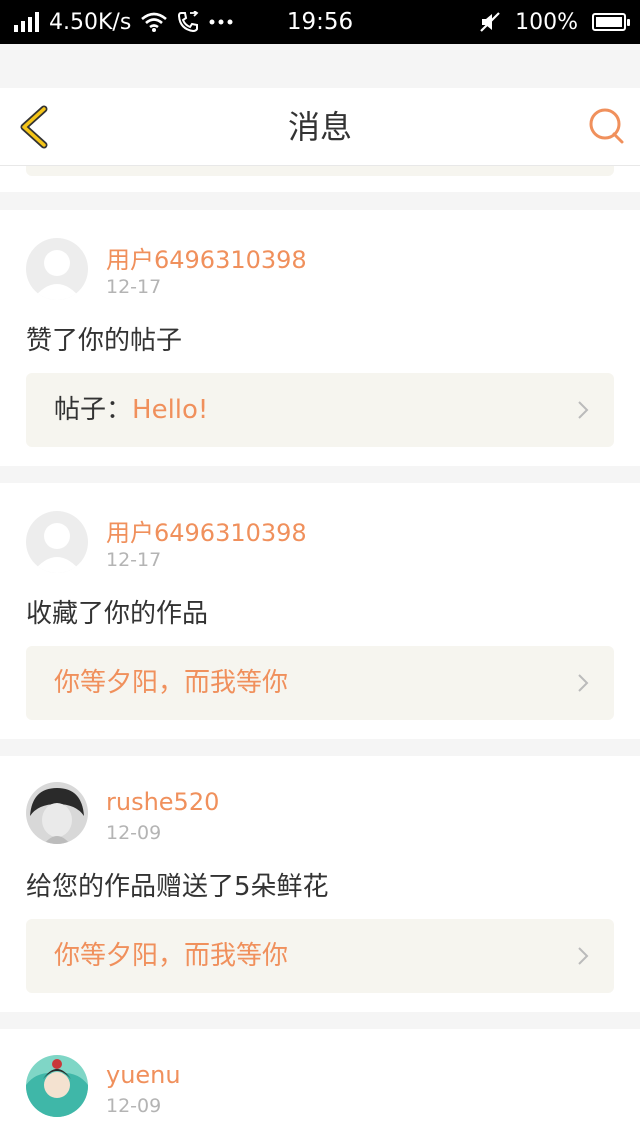  What do you see at coordinates (162, 802) in the screenshot?
I see `username: rushe520` at bounding box center [162, 802].